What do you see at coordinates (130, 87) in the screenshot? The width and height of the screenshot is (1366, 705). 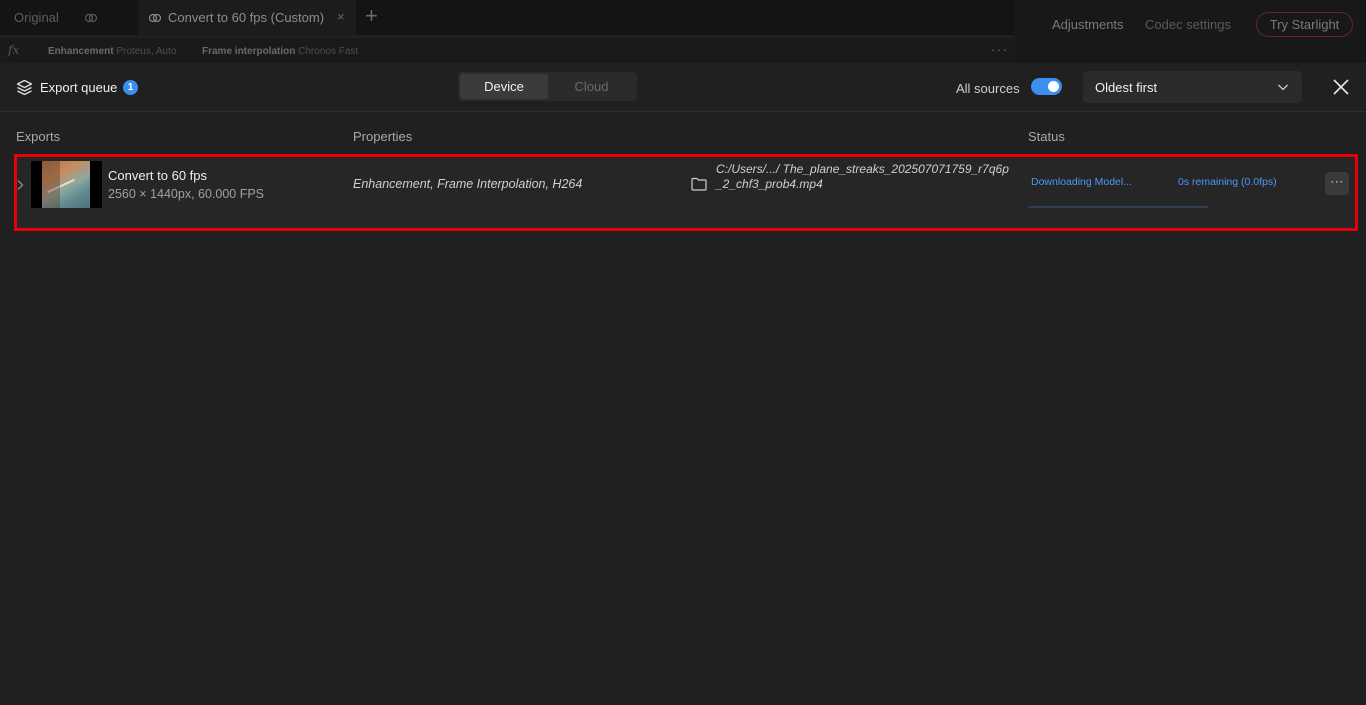 I see `queue-count-badge: 1` at bounding box center [130, 87].